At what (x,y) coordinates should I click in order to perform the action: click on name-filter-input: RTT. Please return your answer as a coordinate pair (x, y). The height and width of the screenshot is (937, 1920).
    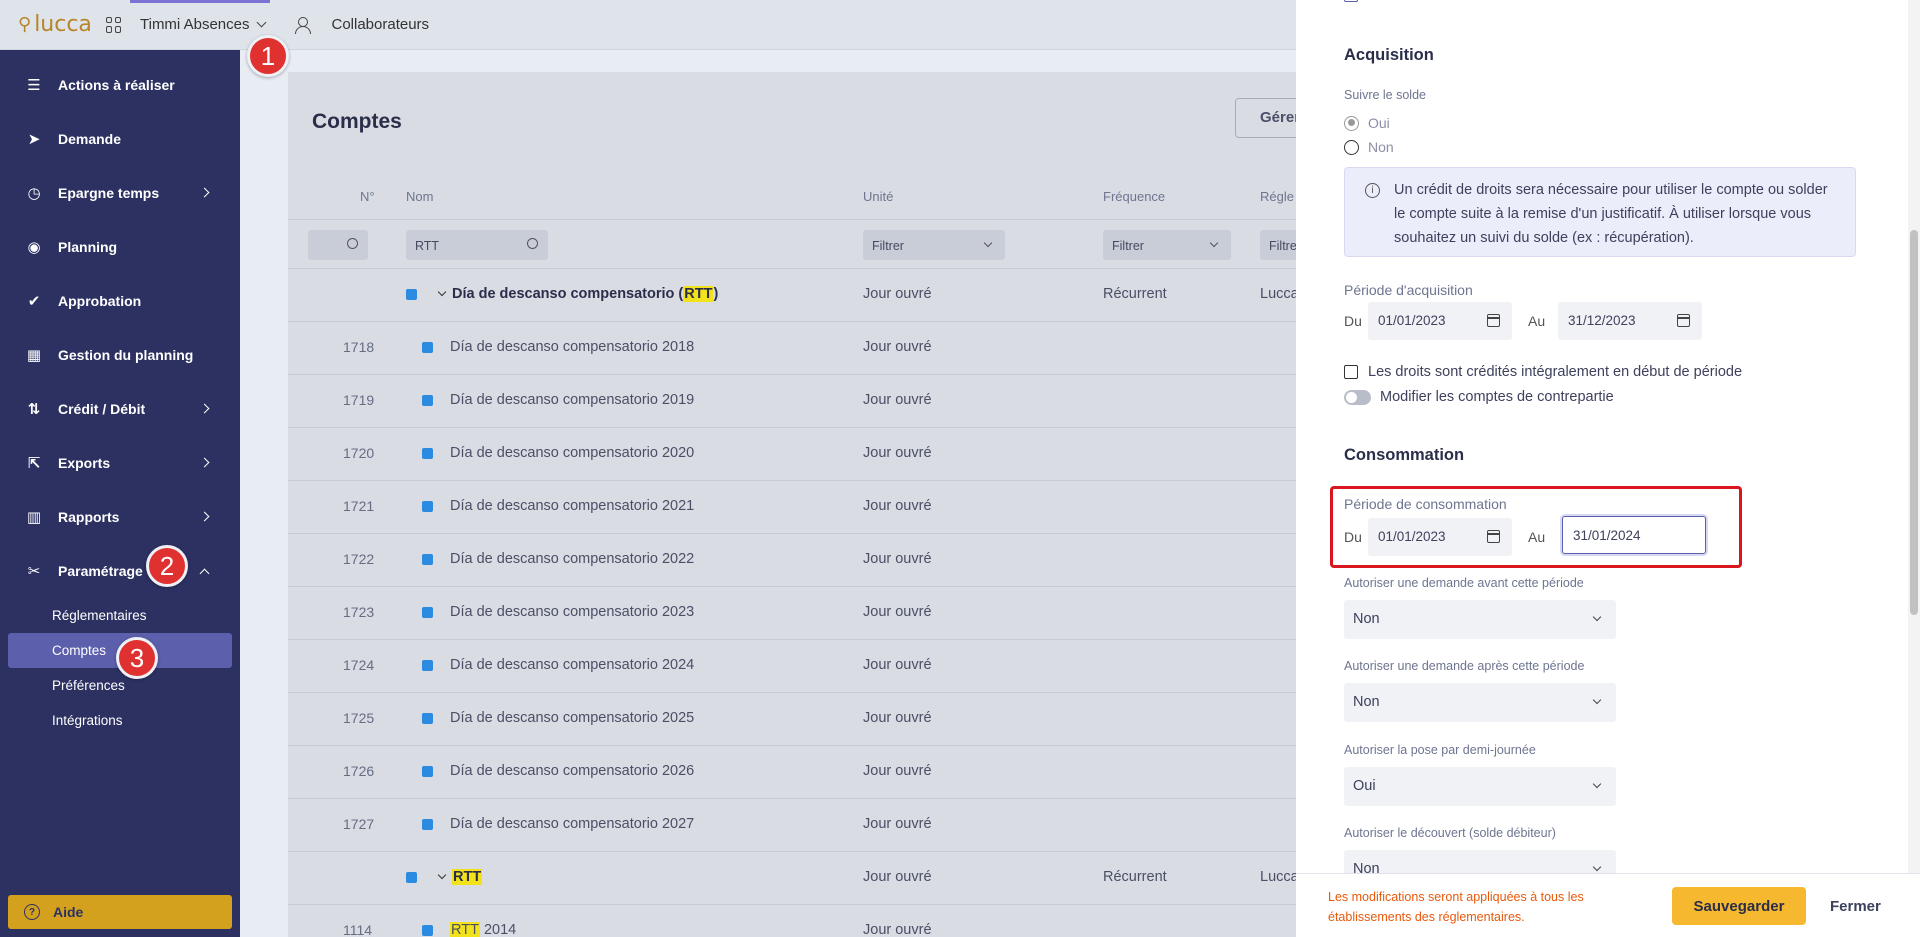
    Looking at the image, I should click on (477, 245).